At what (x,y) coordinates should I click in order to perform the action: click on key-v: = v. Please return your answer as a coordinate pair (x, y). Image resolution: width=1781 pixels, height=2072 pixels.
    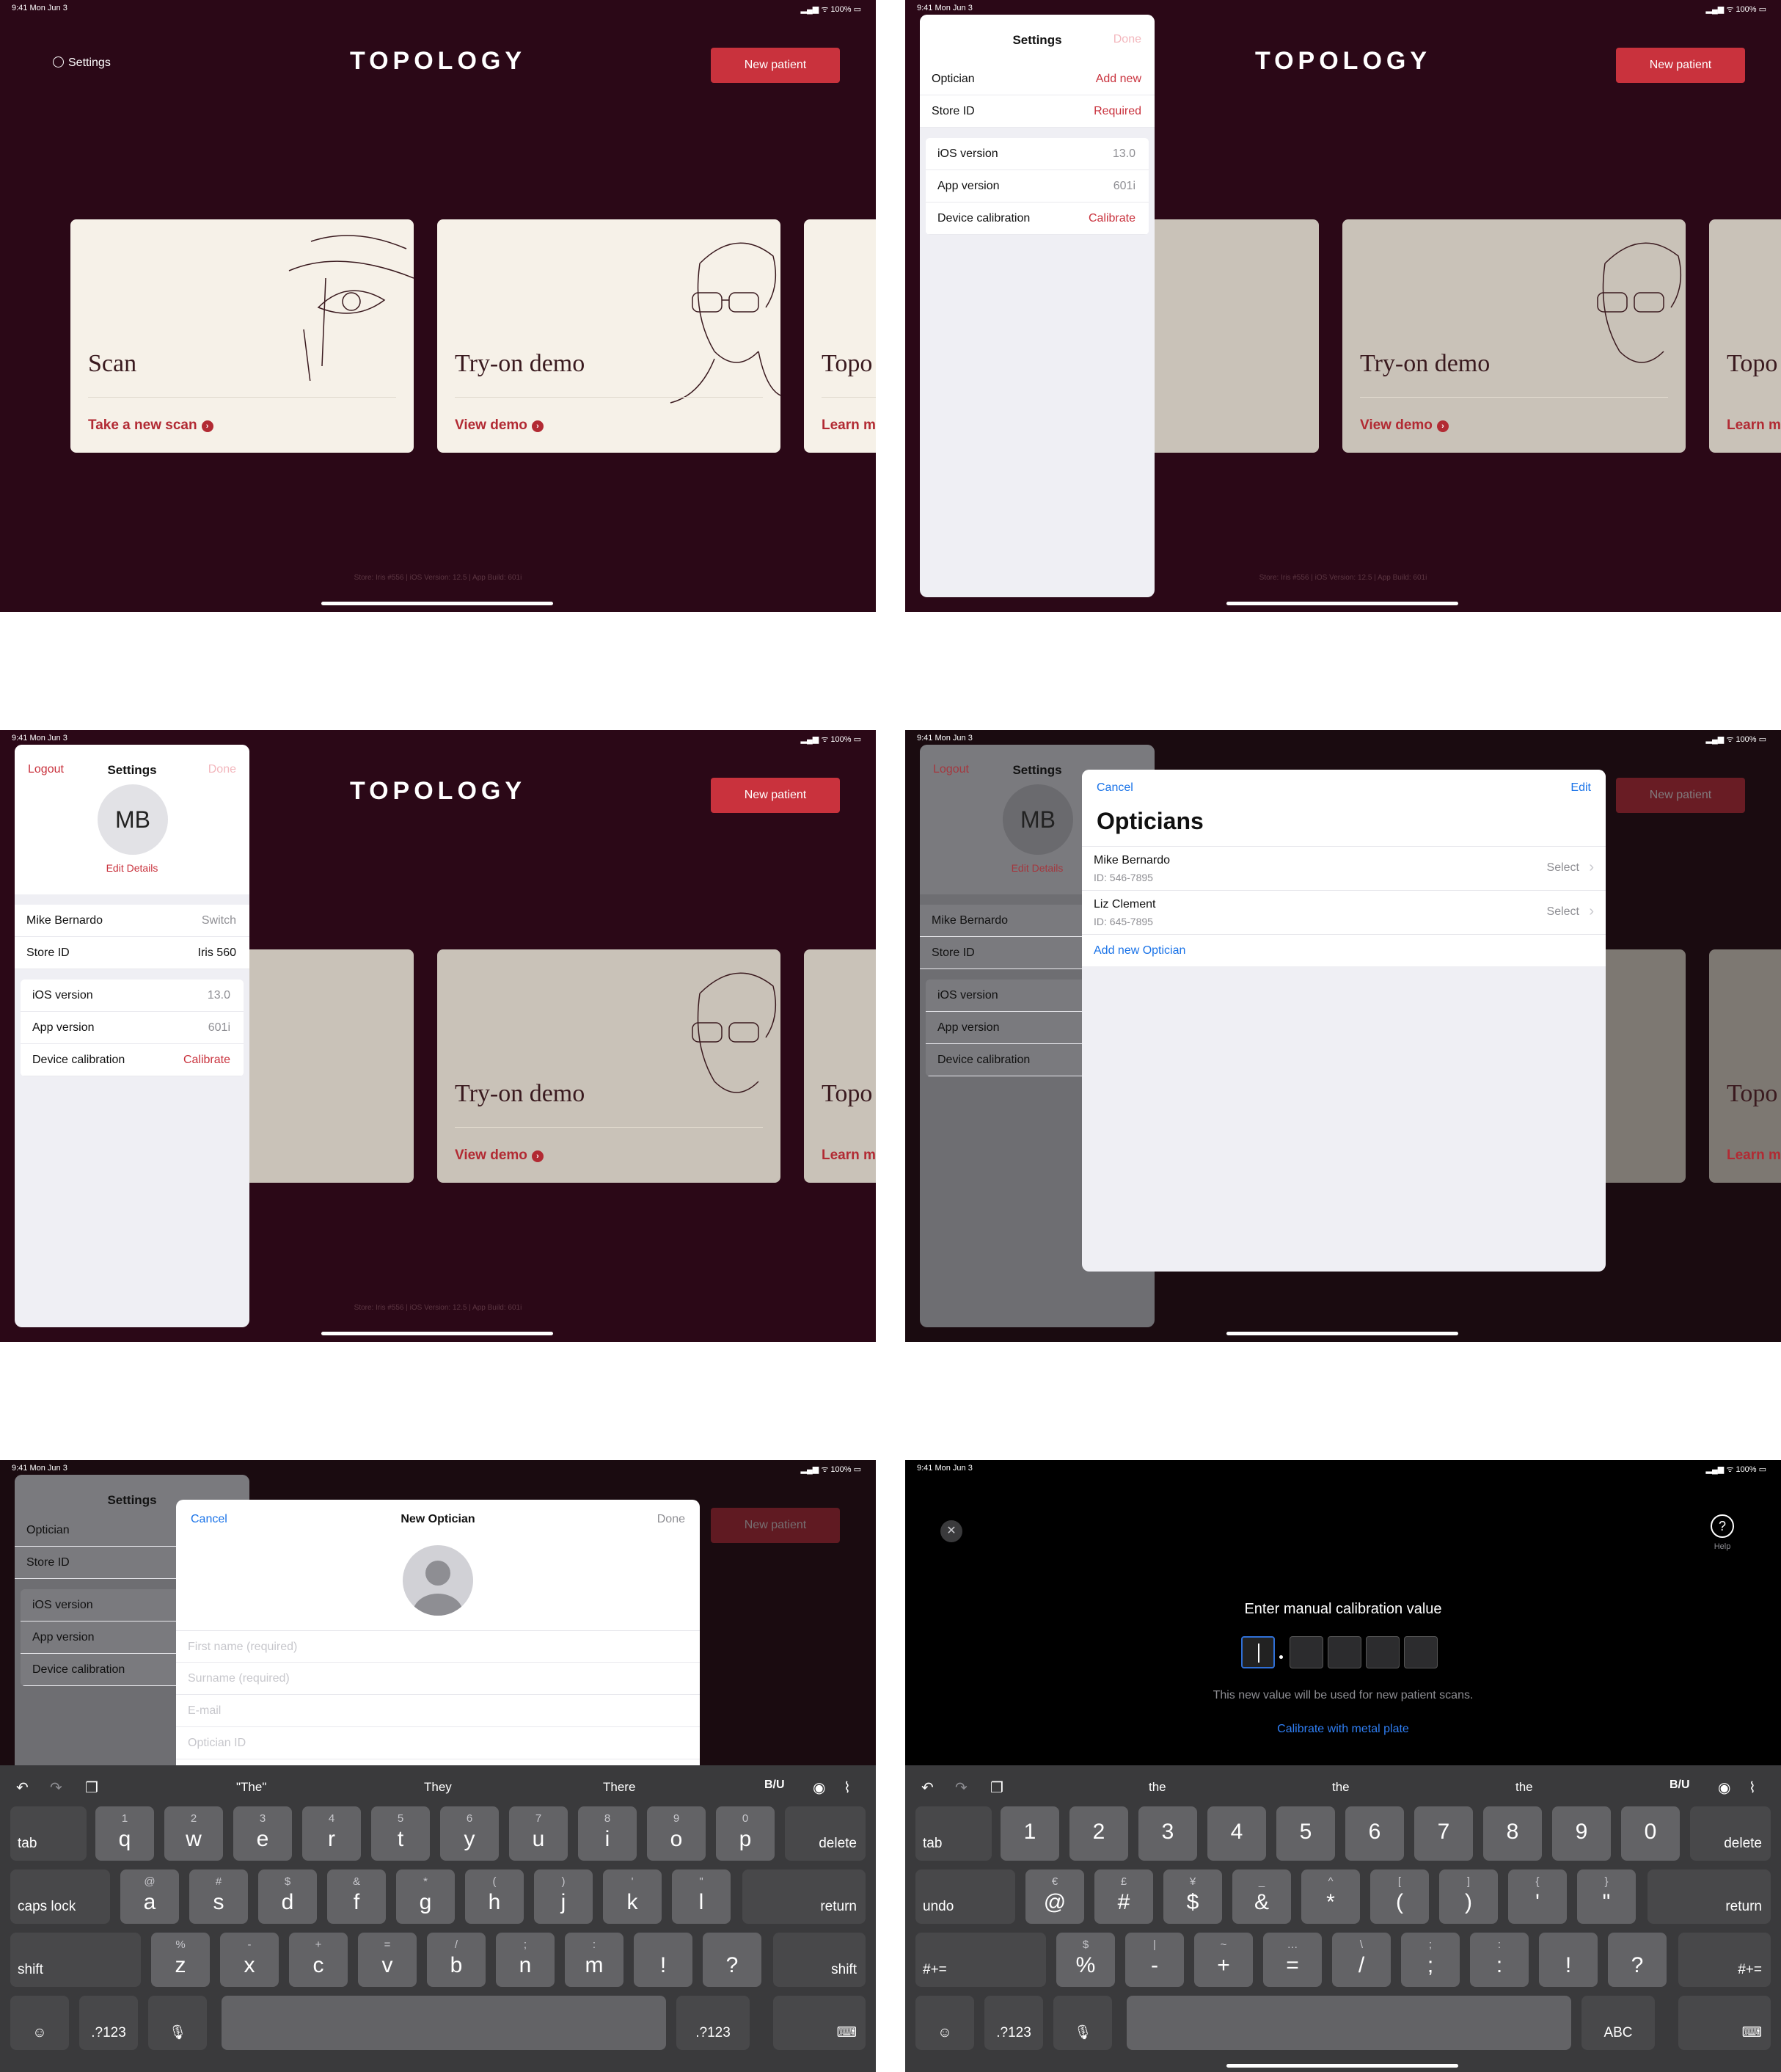
    Looking at the image, I should click on (387, 1960).